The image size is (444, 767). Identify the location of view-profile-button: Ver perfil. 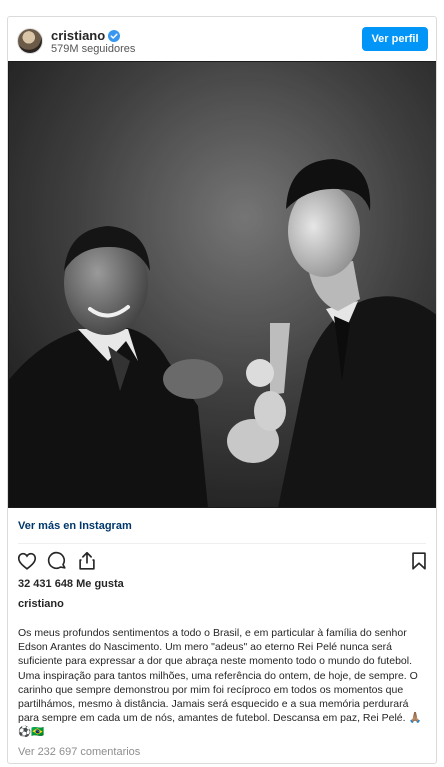
(395, 39).